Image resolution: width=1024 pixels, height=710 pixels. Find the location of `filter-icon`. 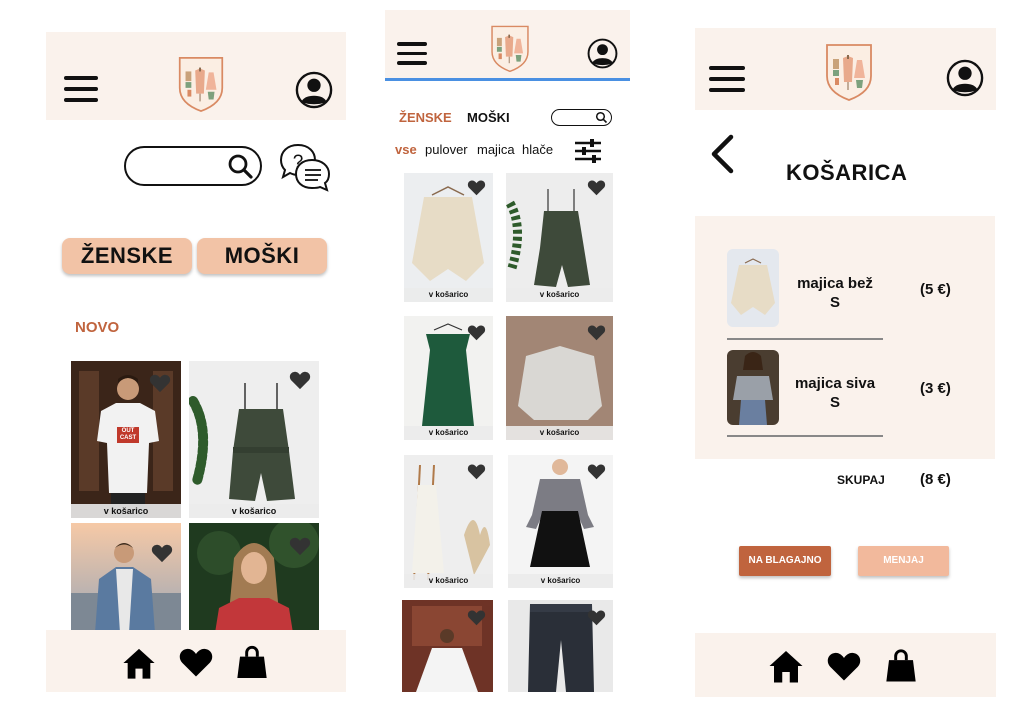

filter-icon is located at coordinates (588, 151).